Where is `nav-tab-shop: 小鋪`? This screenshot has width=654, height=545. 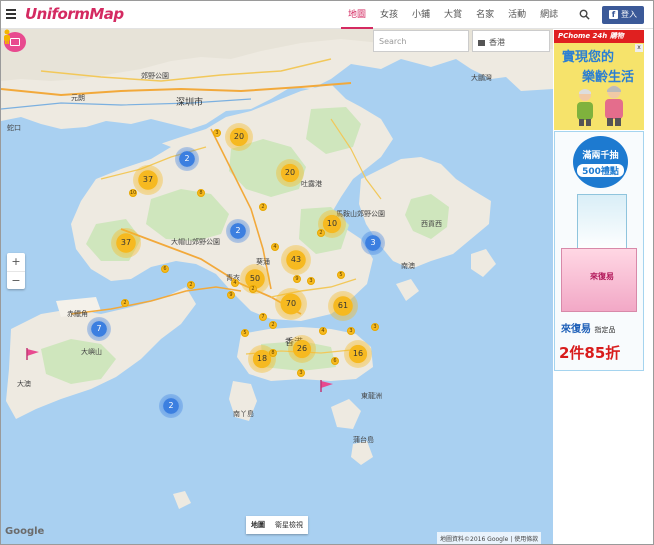
nav-tab-shop: 小鋪 is located at coordinates (421, 15).